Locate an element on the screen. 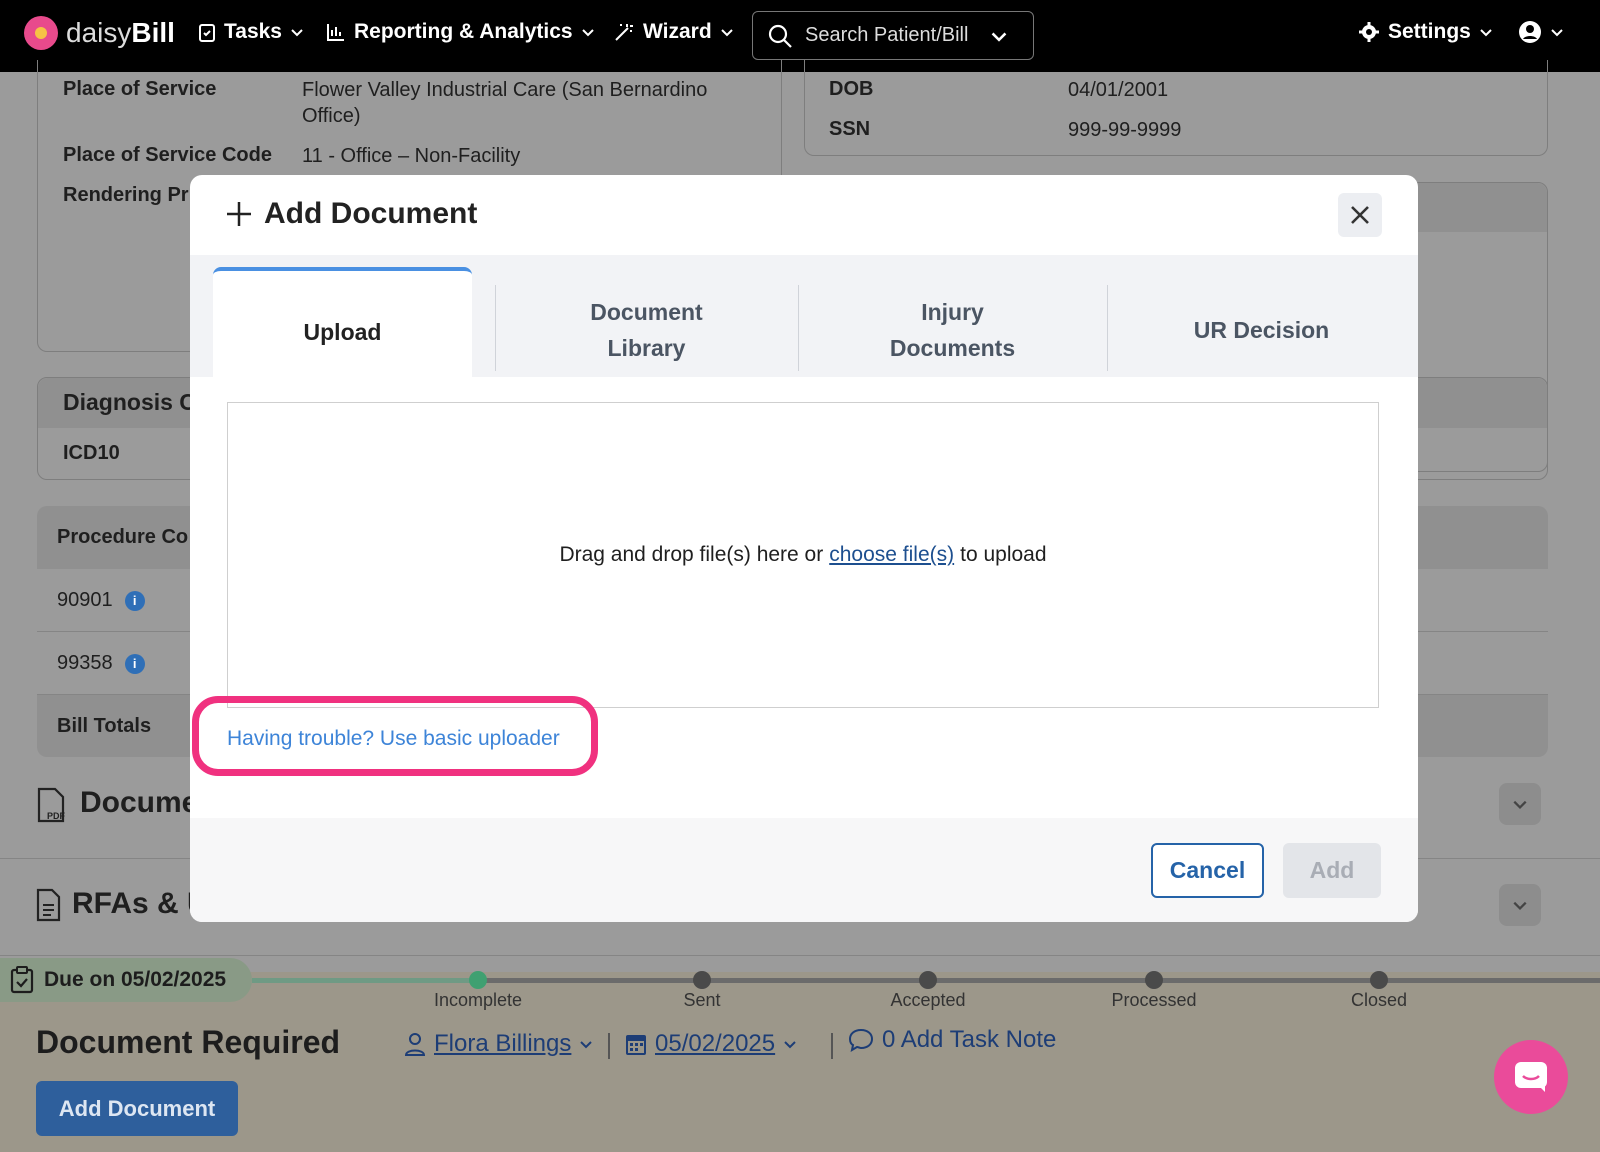  tab-document-library-label: Document Library is located at coordinates (646, 330).